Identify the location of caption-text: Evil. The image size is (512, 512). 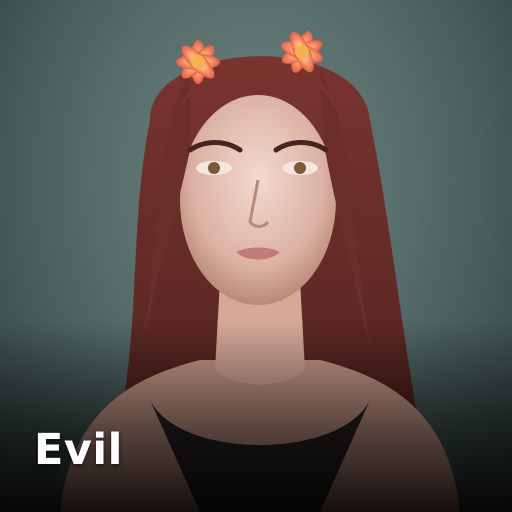
(78, 450).